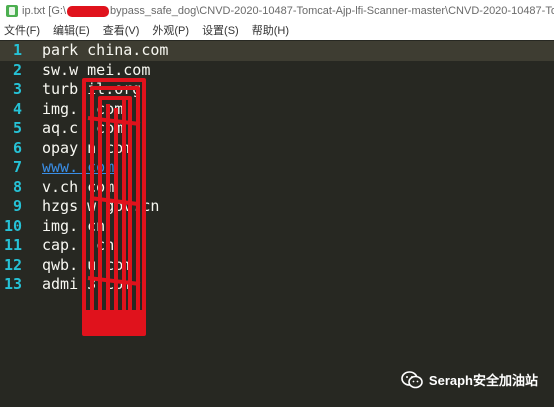 Image resolution: width=554 pixels, height=407 pixels. What do you see at coordinates (78, 186) in the screenshot?
I see `line-text: v.ch com` at bounding box center [78, 186].